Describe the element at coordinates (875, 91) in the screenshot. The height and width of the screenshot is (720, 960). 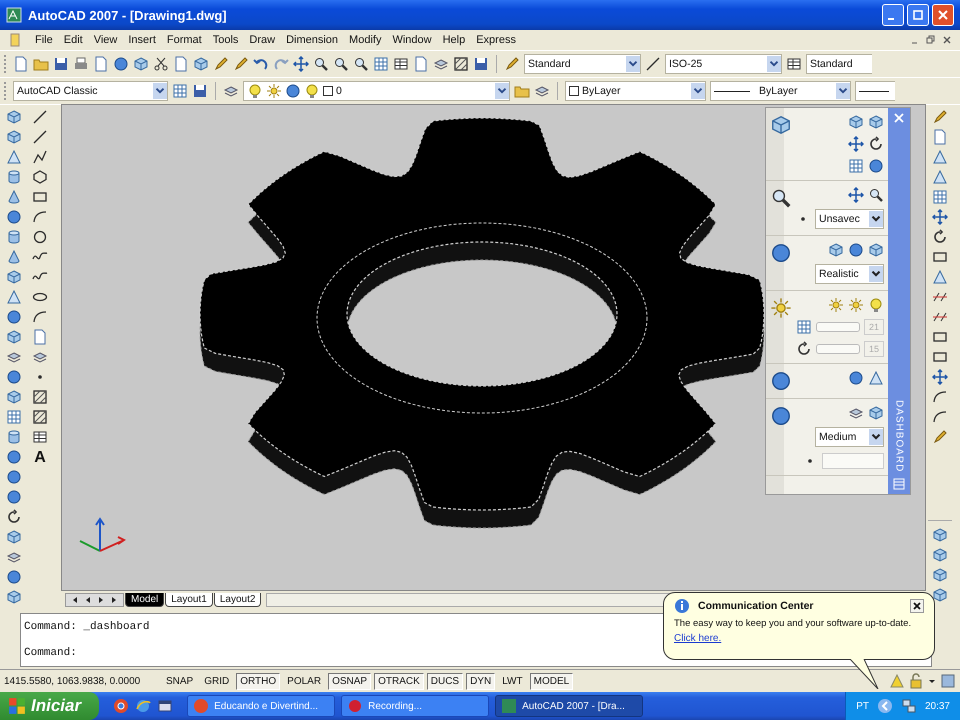
I see `lineweight-dropdown` at that location.